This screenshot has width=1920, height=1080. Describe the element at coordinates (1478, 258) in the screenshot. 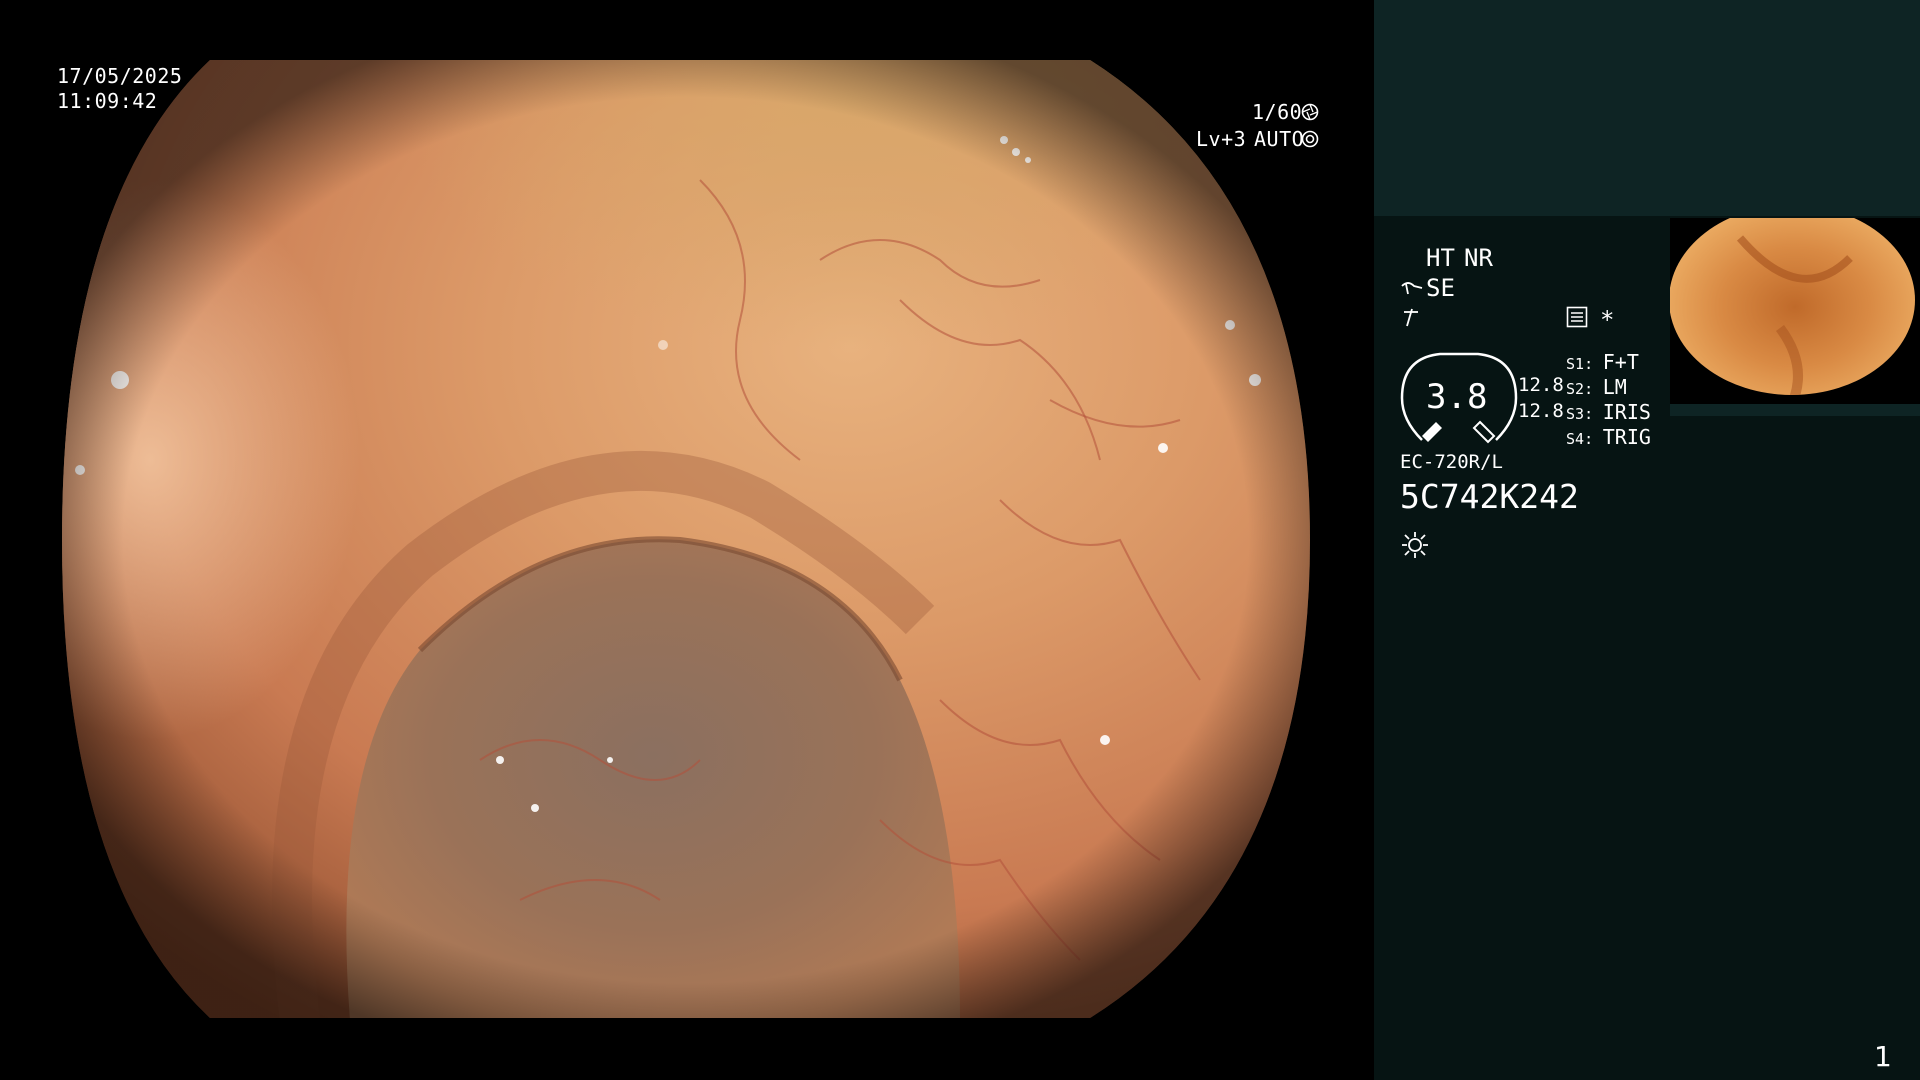

I see `nr-indicator: NR` at that location.